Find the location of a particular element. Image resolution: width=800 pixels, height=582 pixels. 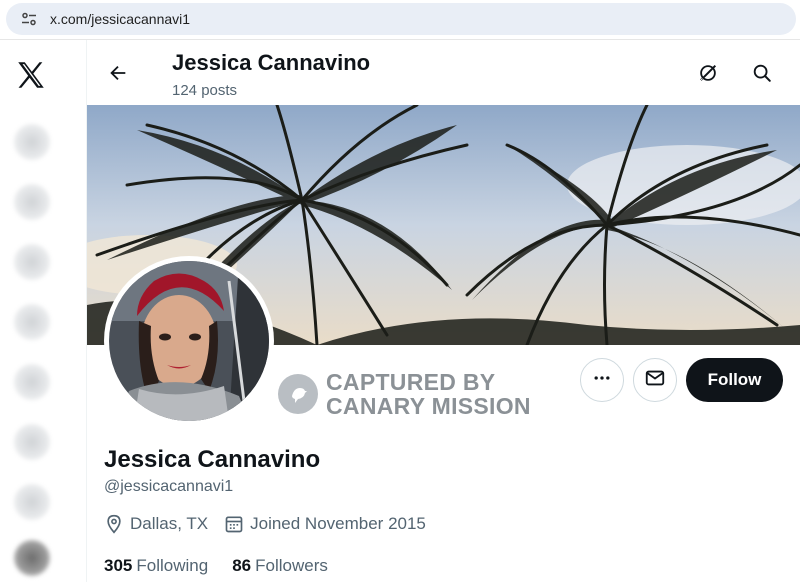

profile-meta: Dallas, TX Joined November 2015 is located at coordinates (273, 524).